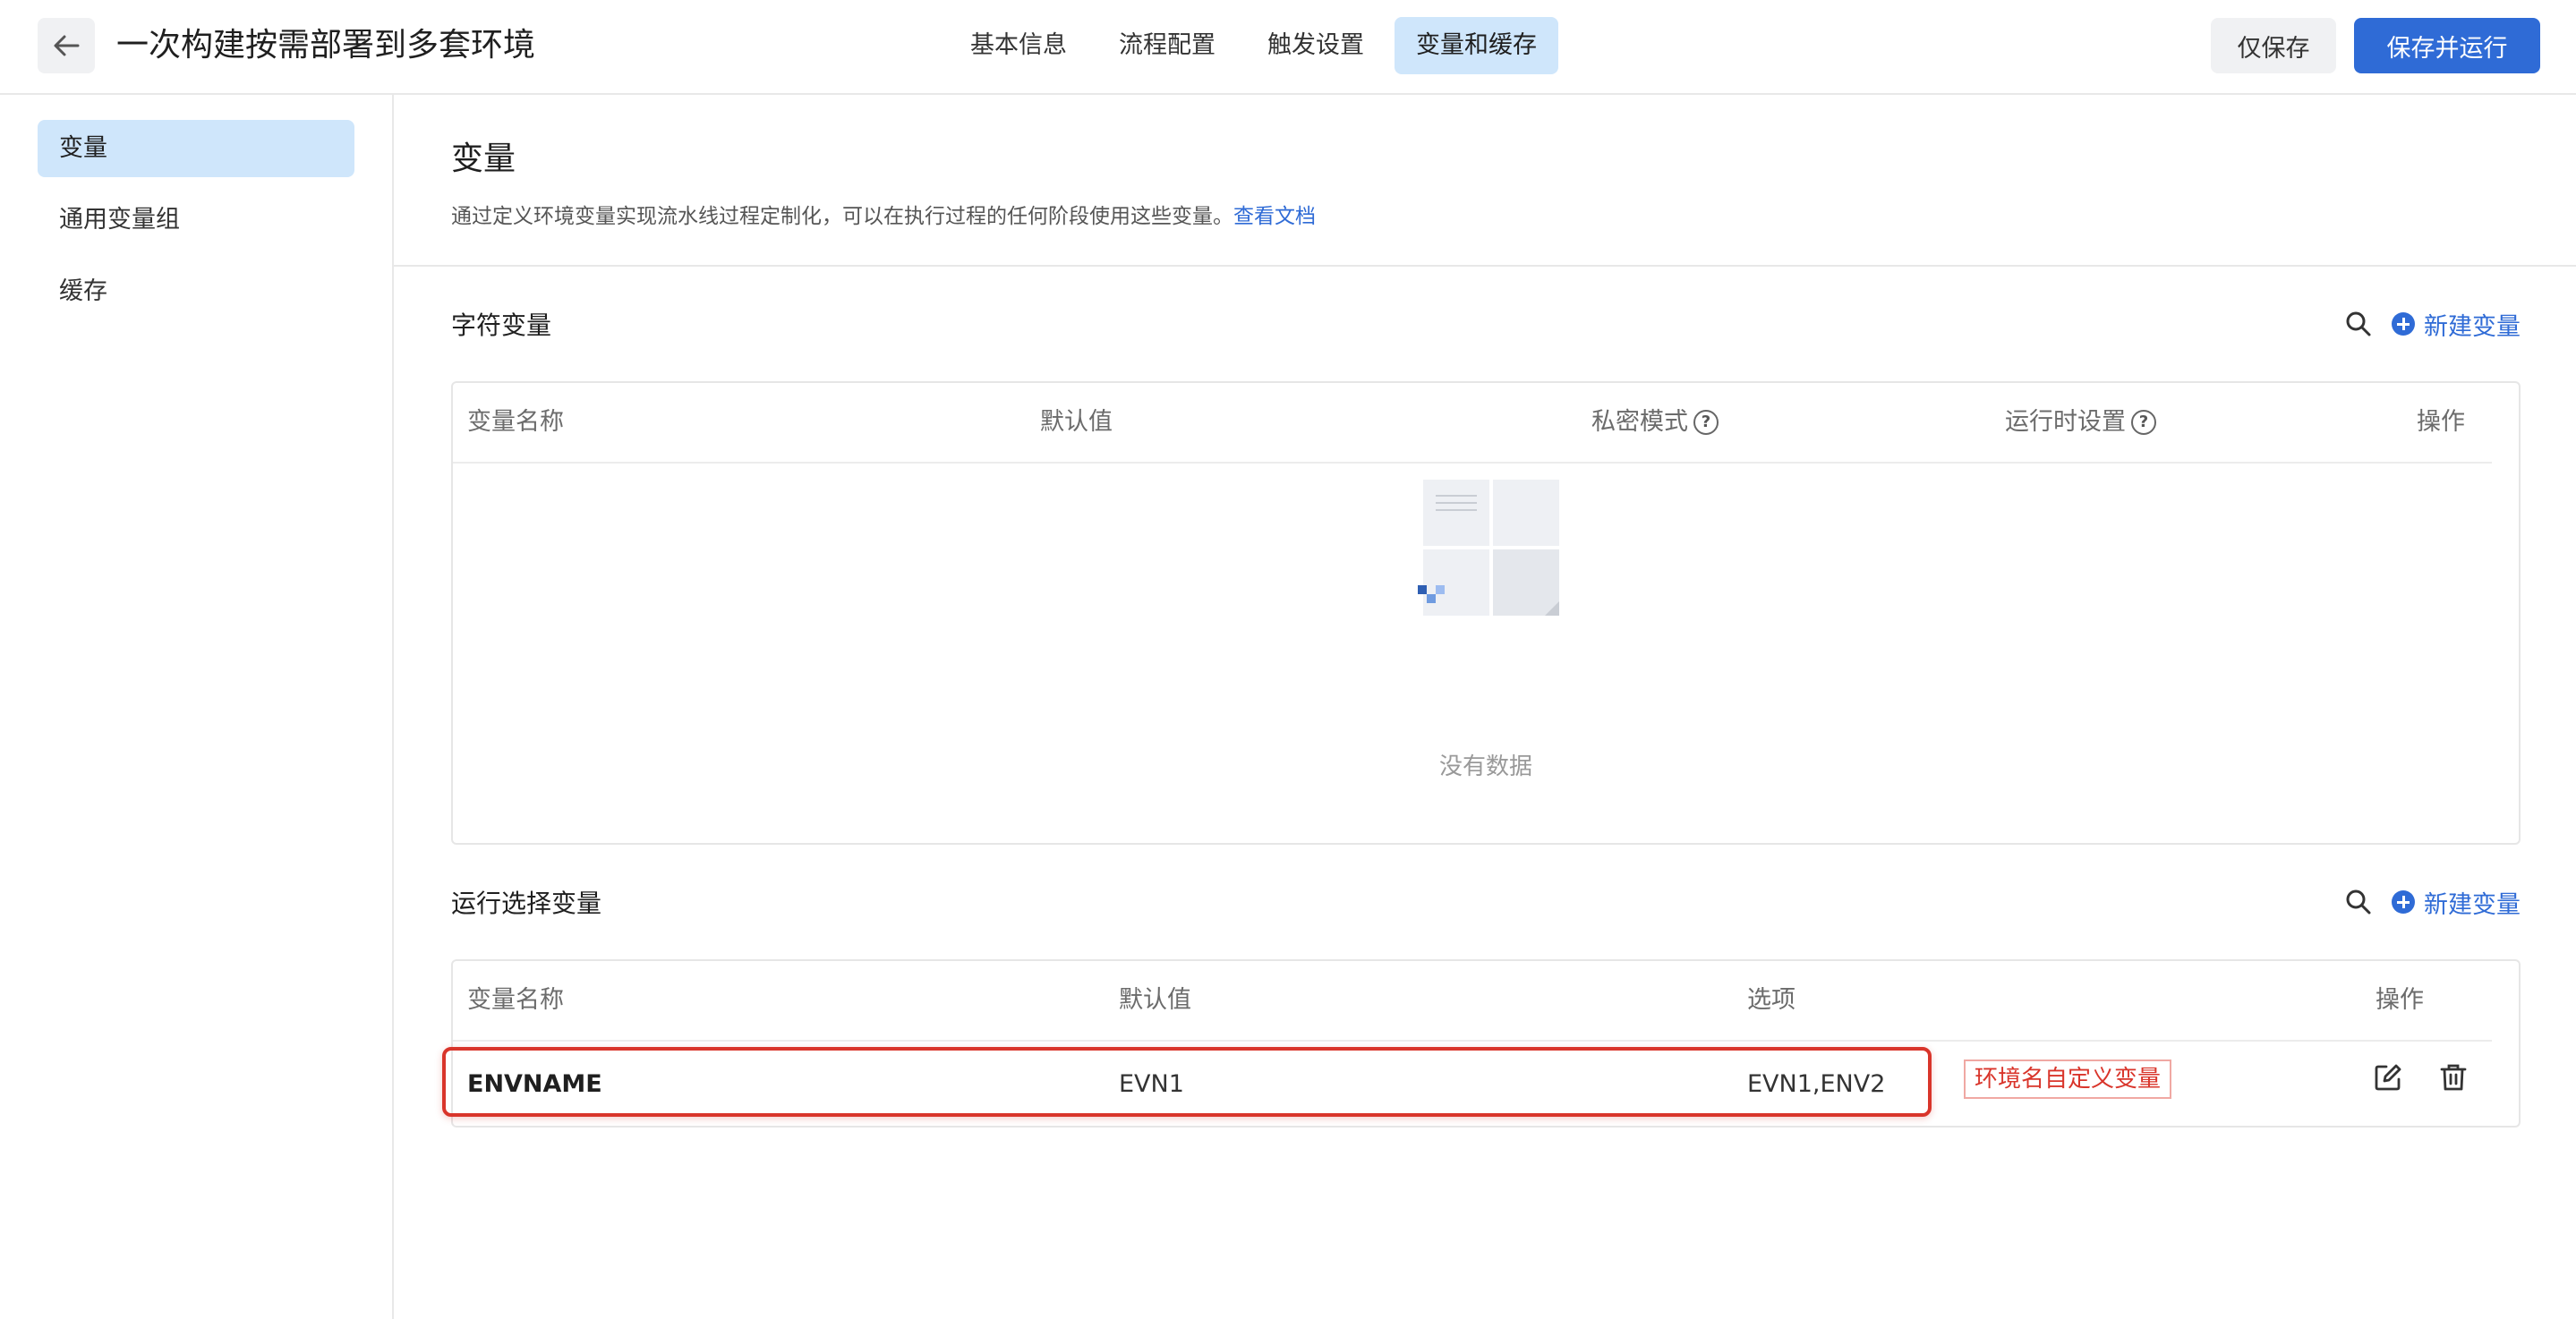  I want to click on edit-icon, so click(2388, 1077).